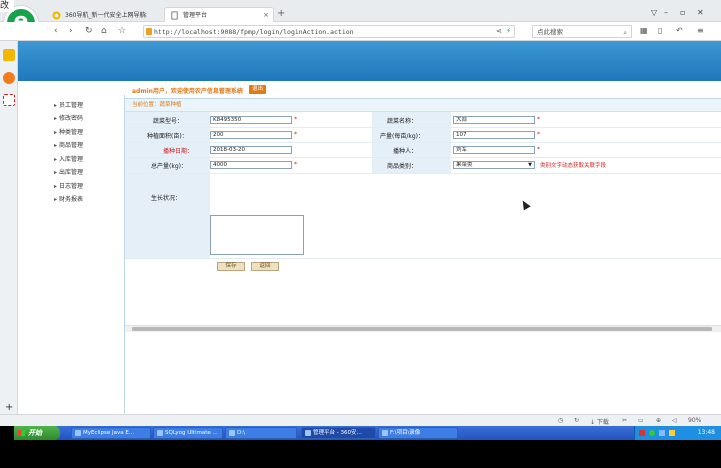  I want to click on weibo-icon, so click(9, 78).